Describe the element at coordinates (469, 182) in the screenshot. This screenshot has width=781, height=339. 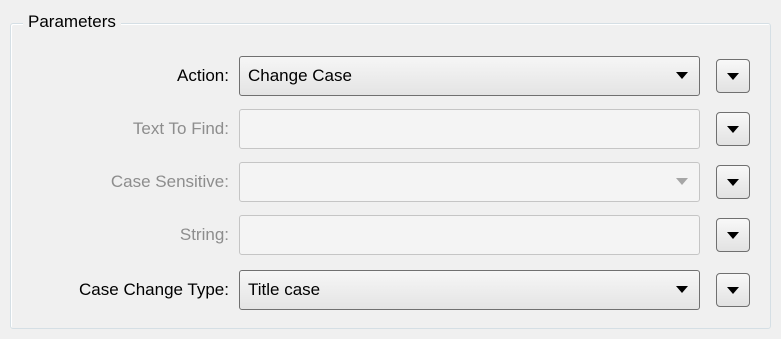
I see `case-sensitive-dropdown` at that location.